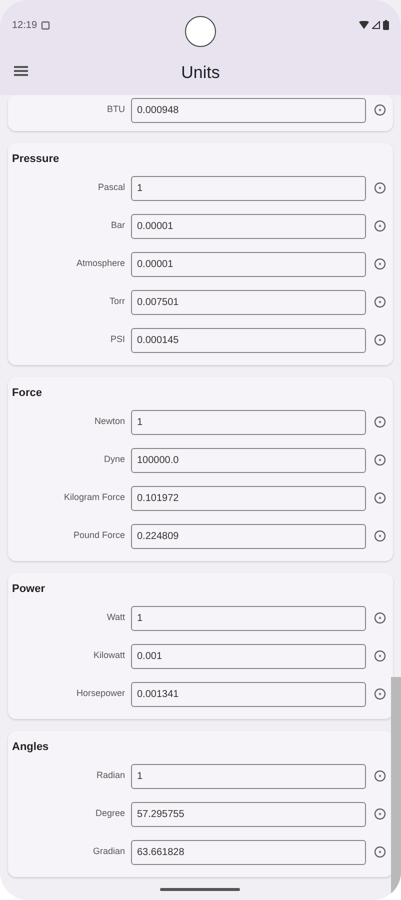  What do you see at coordinates (248, 536) in the screenshot?
I see `value-field: 0.224809` at bounding box center [248, 536].